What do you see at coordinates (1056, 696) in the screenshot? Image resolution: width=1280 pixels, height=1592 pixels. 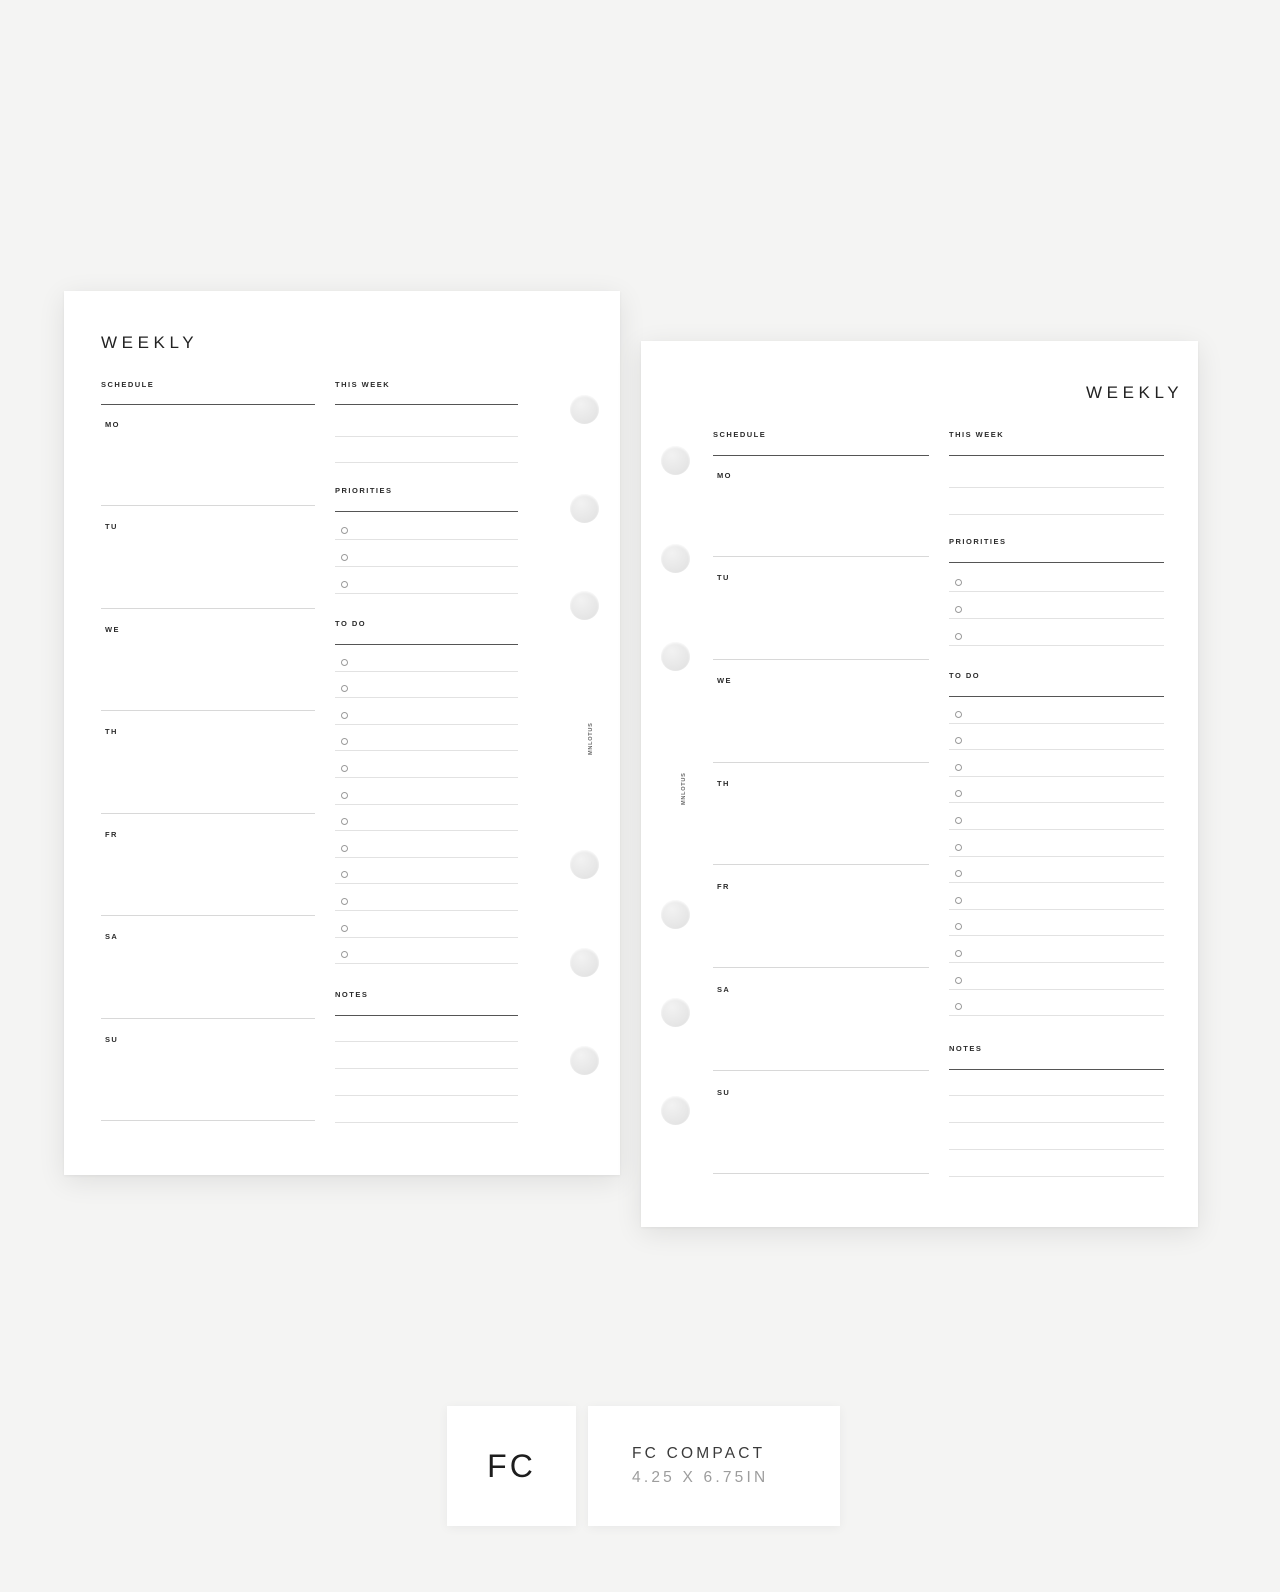 I see `todo-top-rule-right` at bounding box center [1056, 696].